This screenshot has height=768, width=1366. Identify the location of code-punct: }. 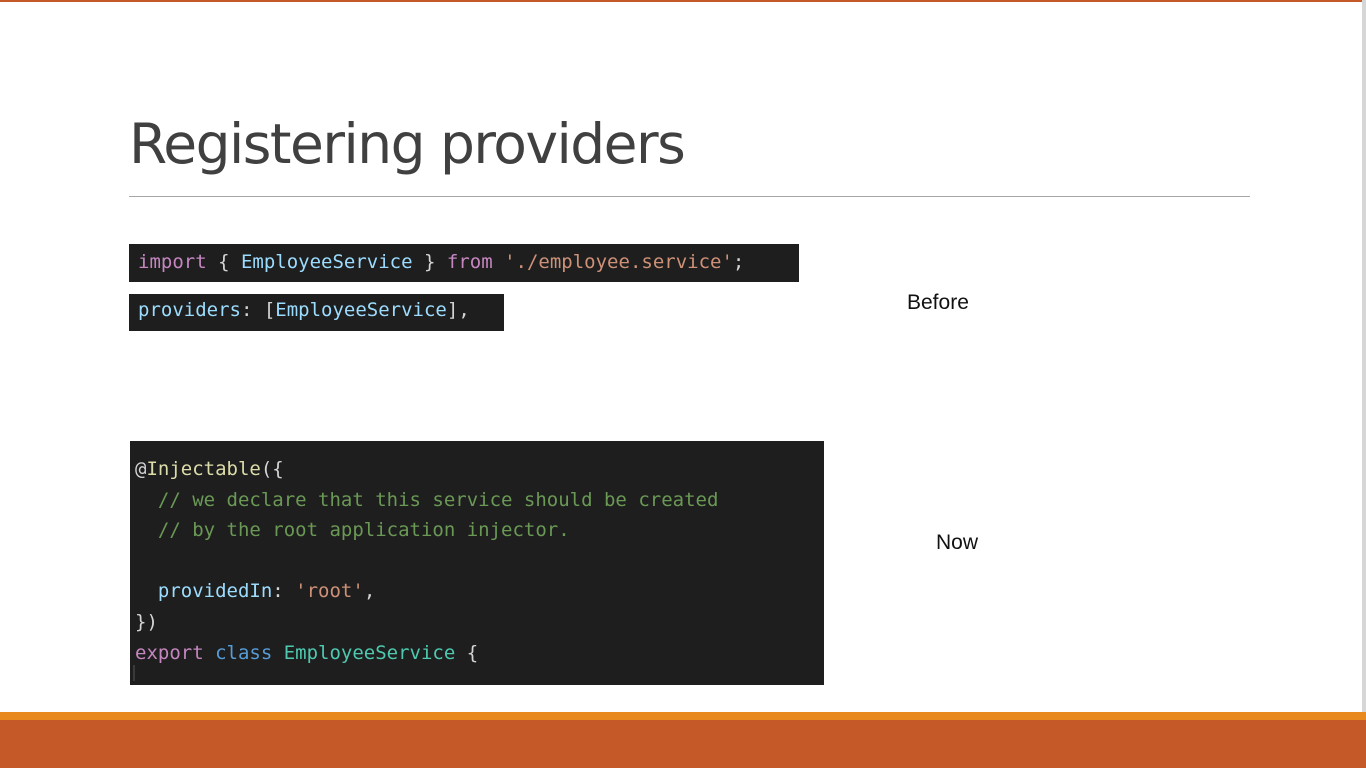
(429, 262).